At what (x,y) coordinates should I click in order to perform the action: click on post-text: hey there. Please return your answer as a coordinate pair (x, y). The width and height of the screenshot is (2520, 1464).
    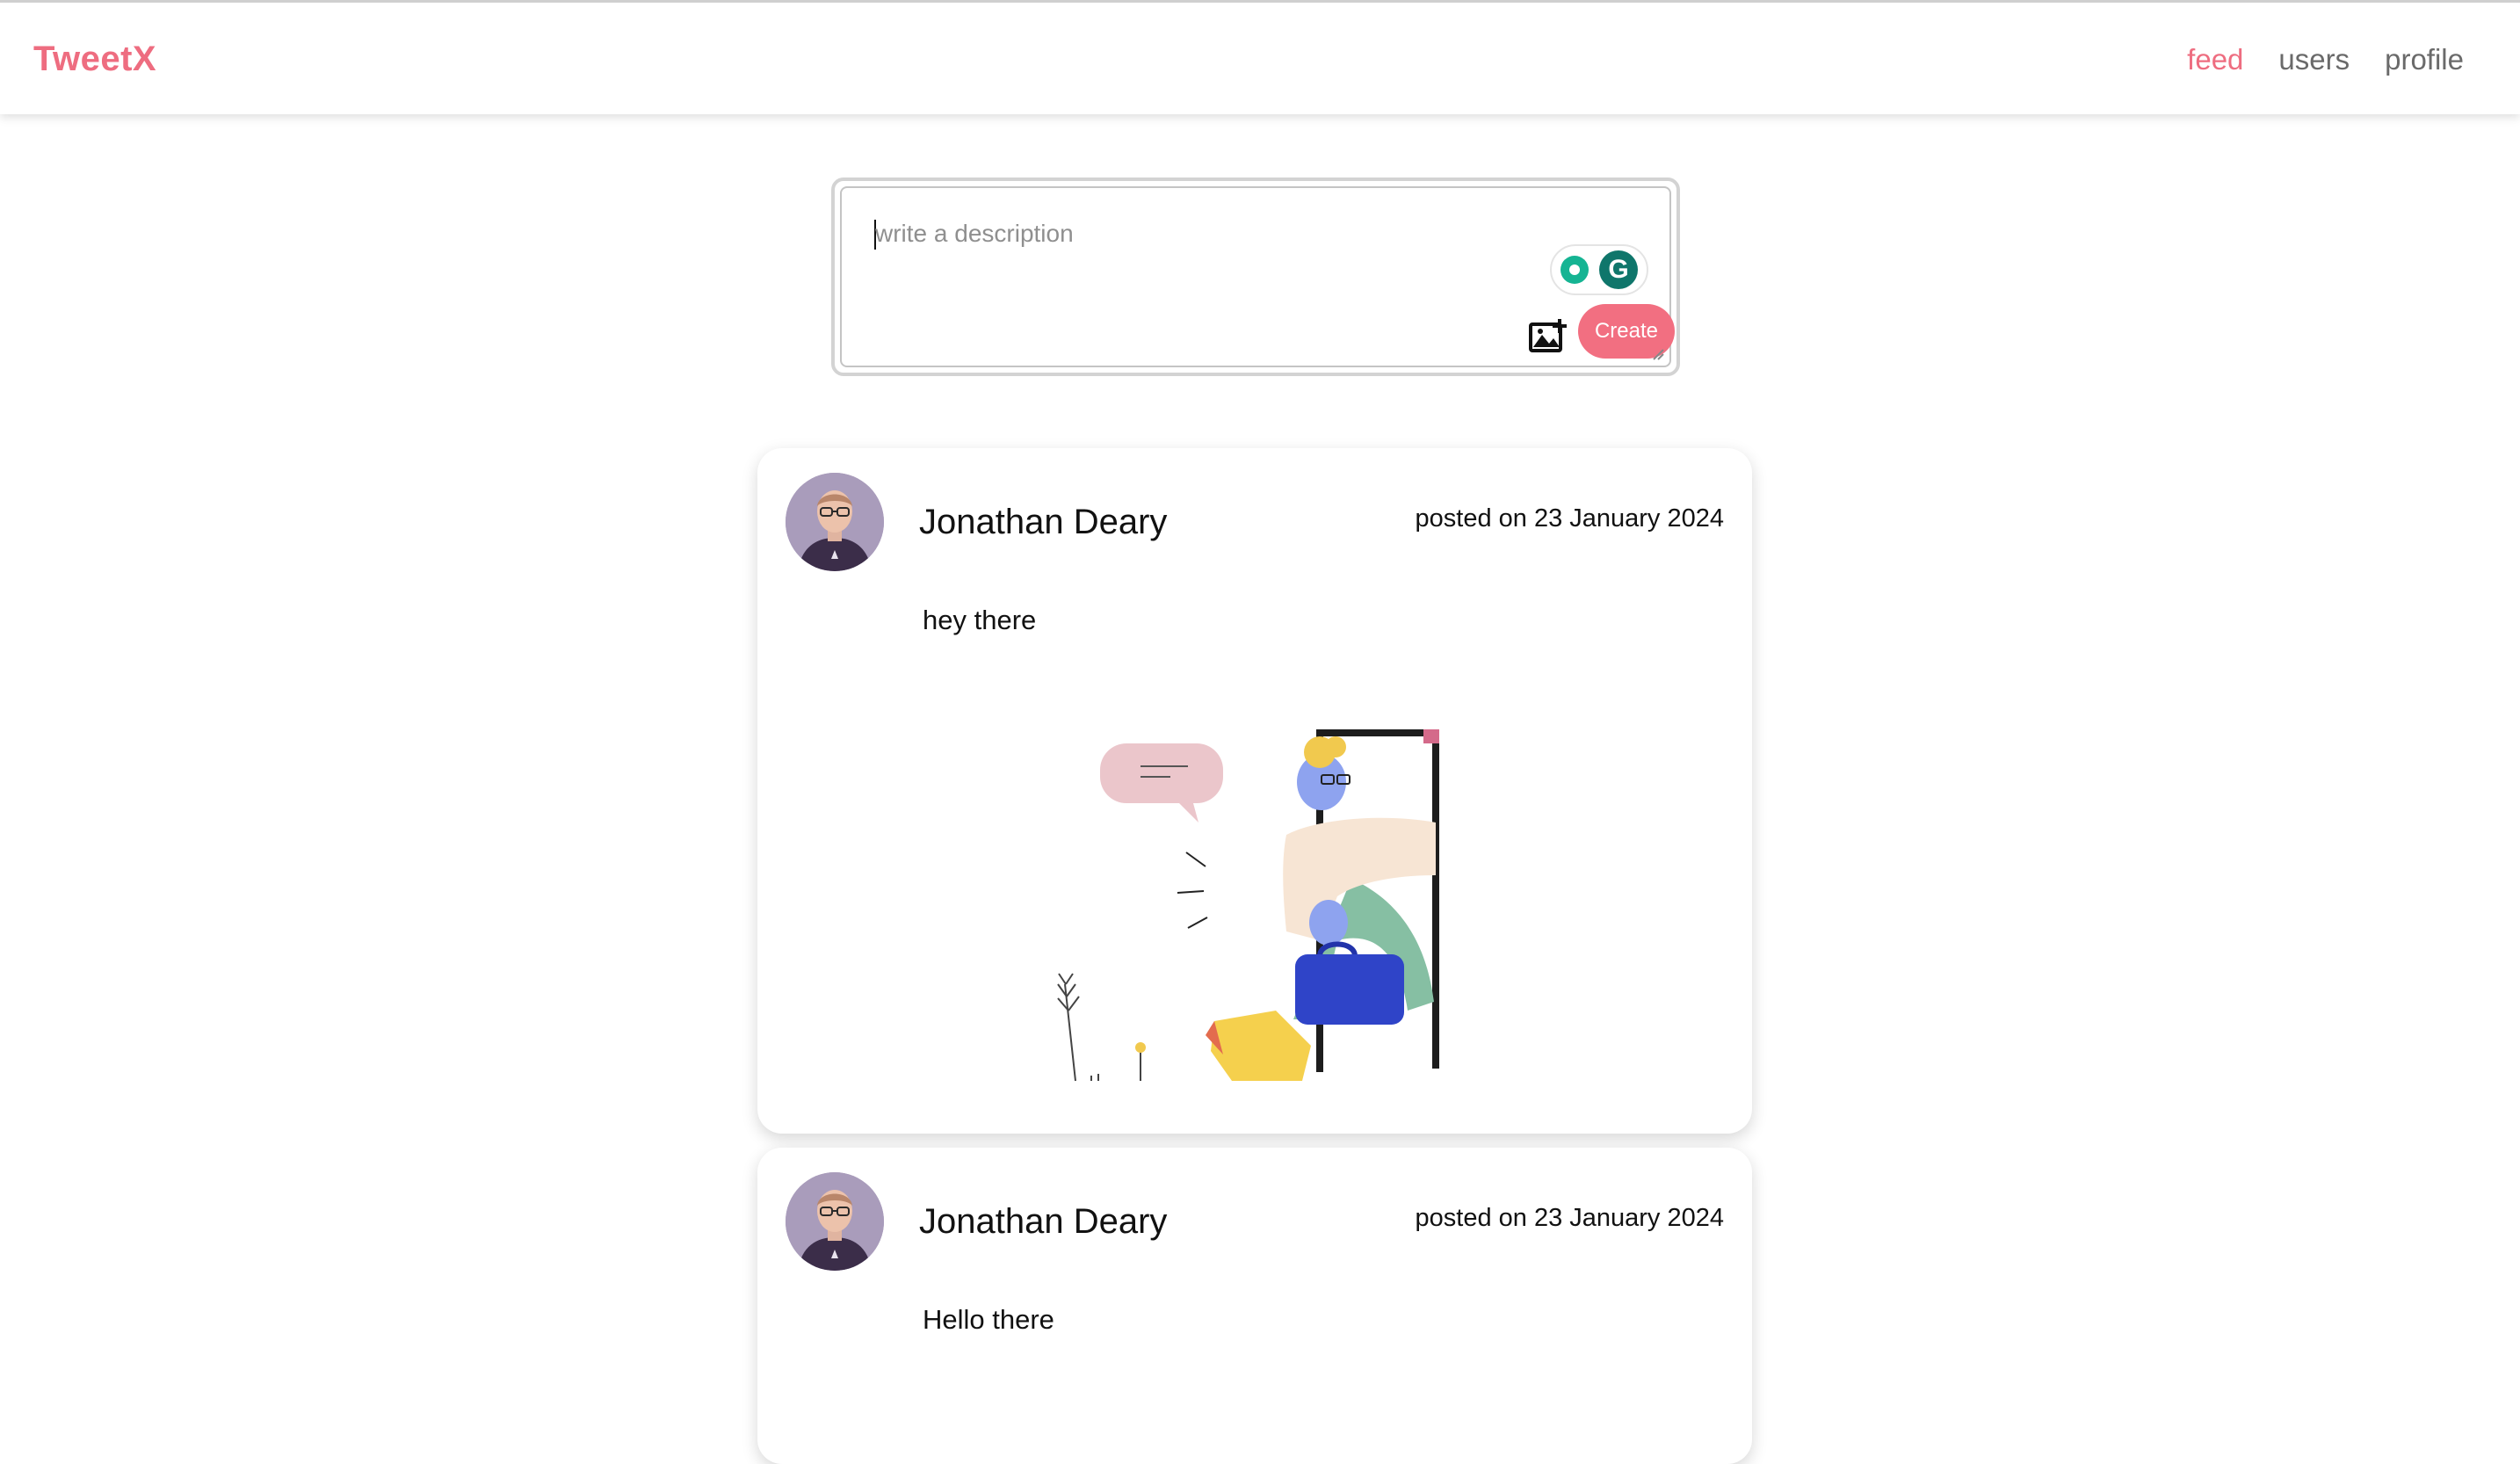
    Looking at the image, I should click on (980, 620).